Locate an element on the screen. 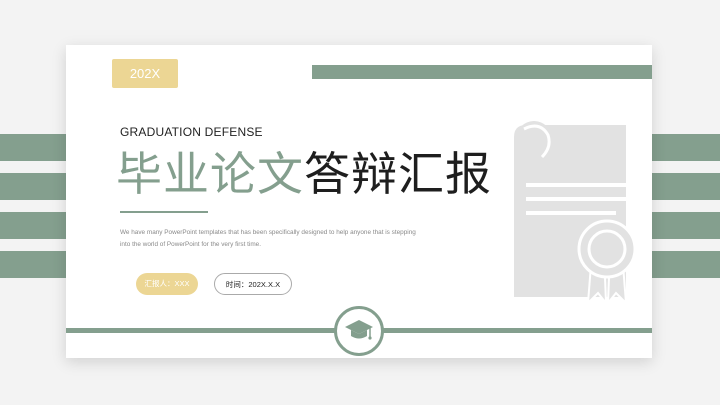  graduation-cap-icon is located at coordinates (359, 330).